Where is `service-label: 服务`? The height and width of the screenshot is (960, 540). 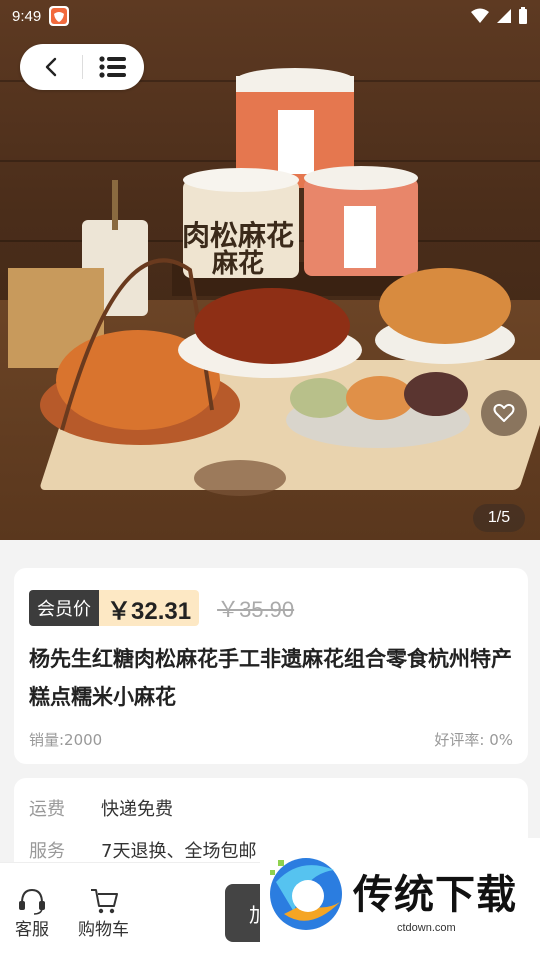 service-label: 服务 is located at coordinates (47, 851).